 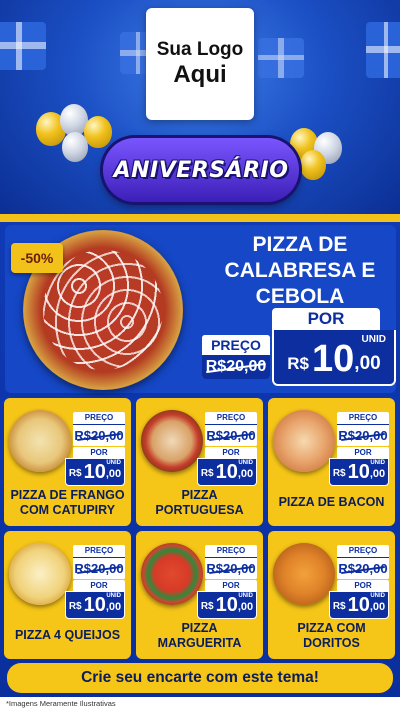 I want to click on product-name: PIZZA PORTUGUESA, so click(x=199, y=502).